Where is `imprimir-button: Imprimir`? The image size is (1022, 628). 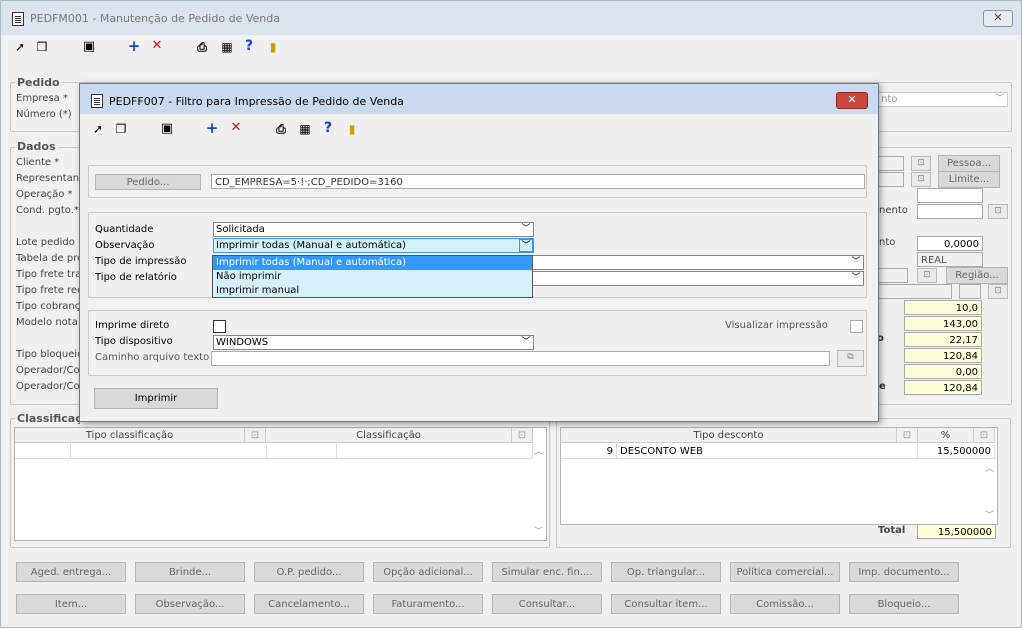 imprimir-button: Imprimir is located at coordinates (156, 398).